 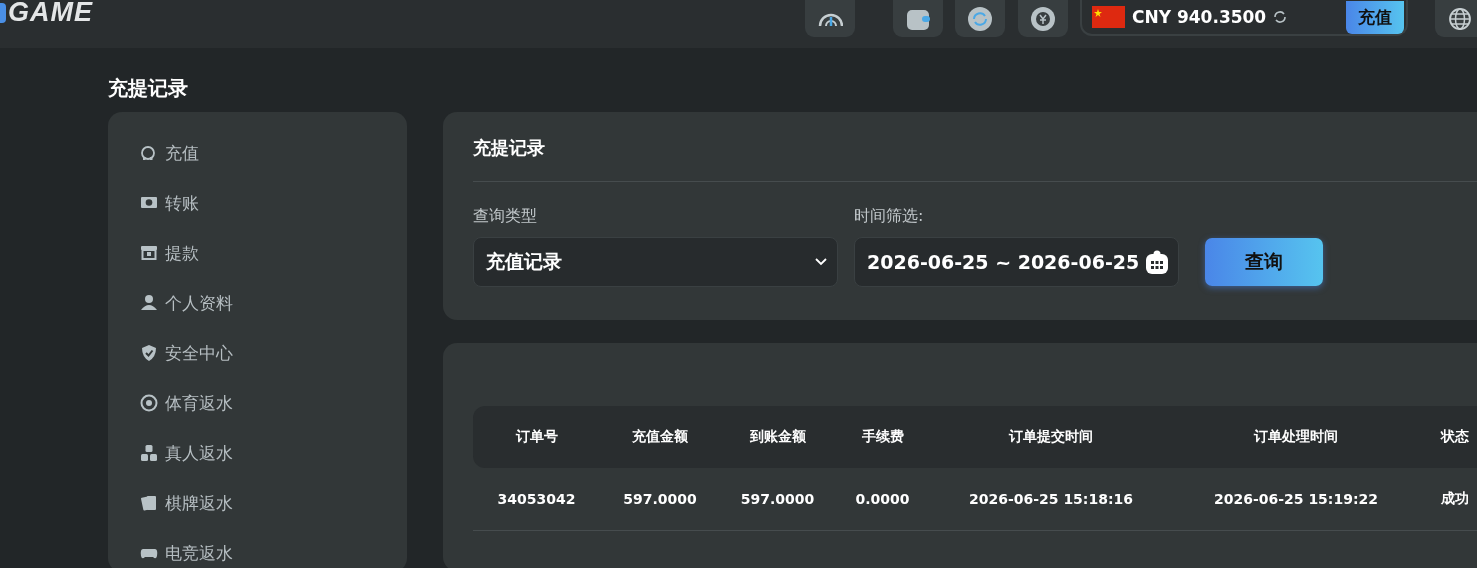 What do you see at coordinates (777, 437) in the screenshot?
I see `column-header: 到账金额` at bounding box center [777, 437].